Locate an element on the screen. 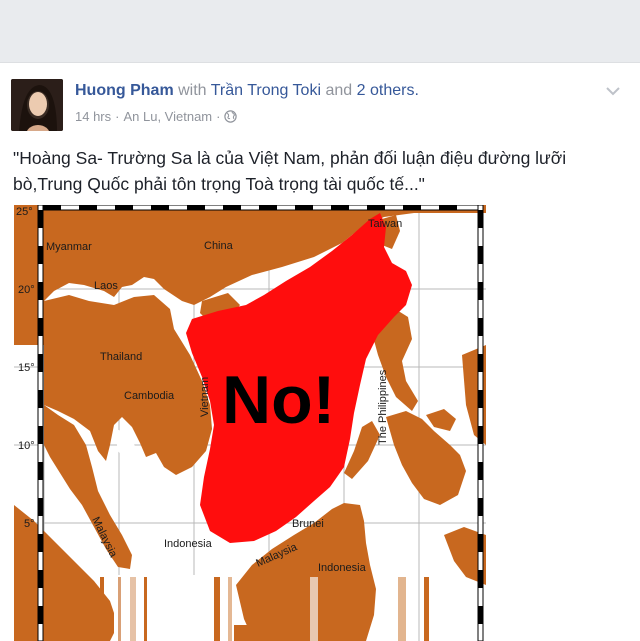  label-indonesia-west: Indonesia is located at coordinates (188, 544).